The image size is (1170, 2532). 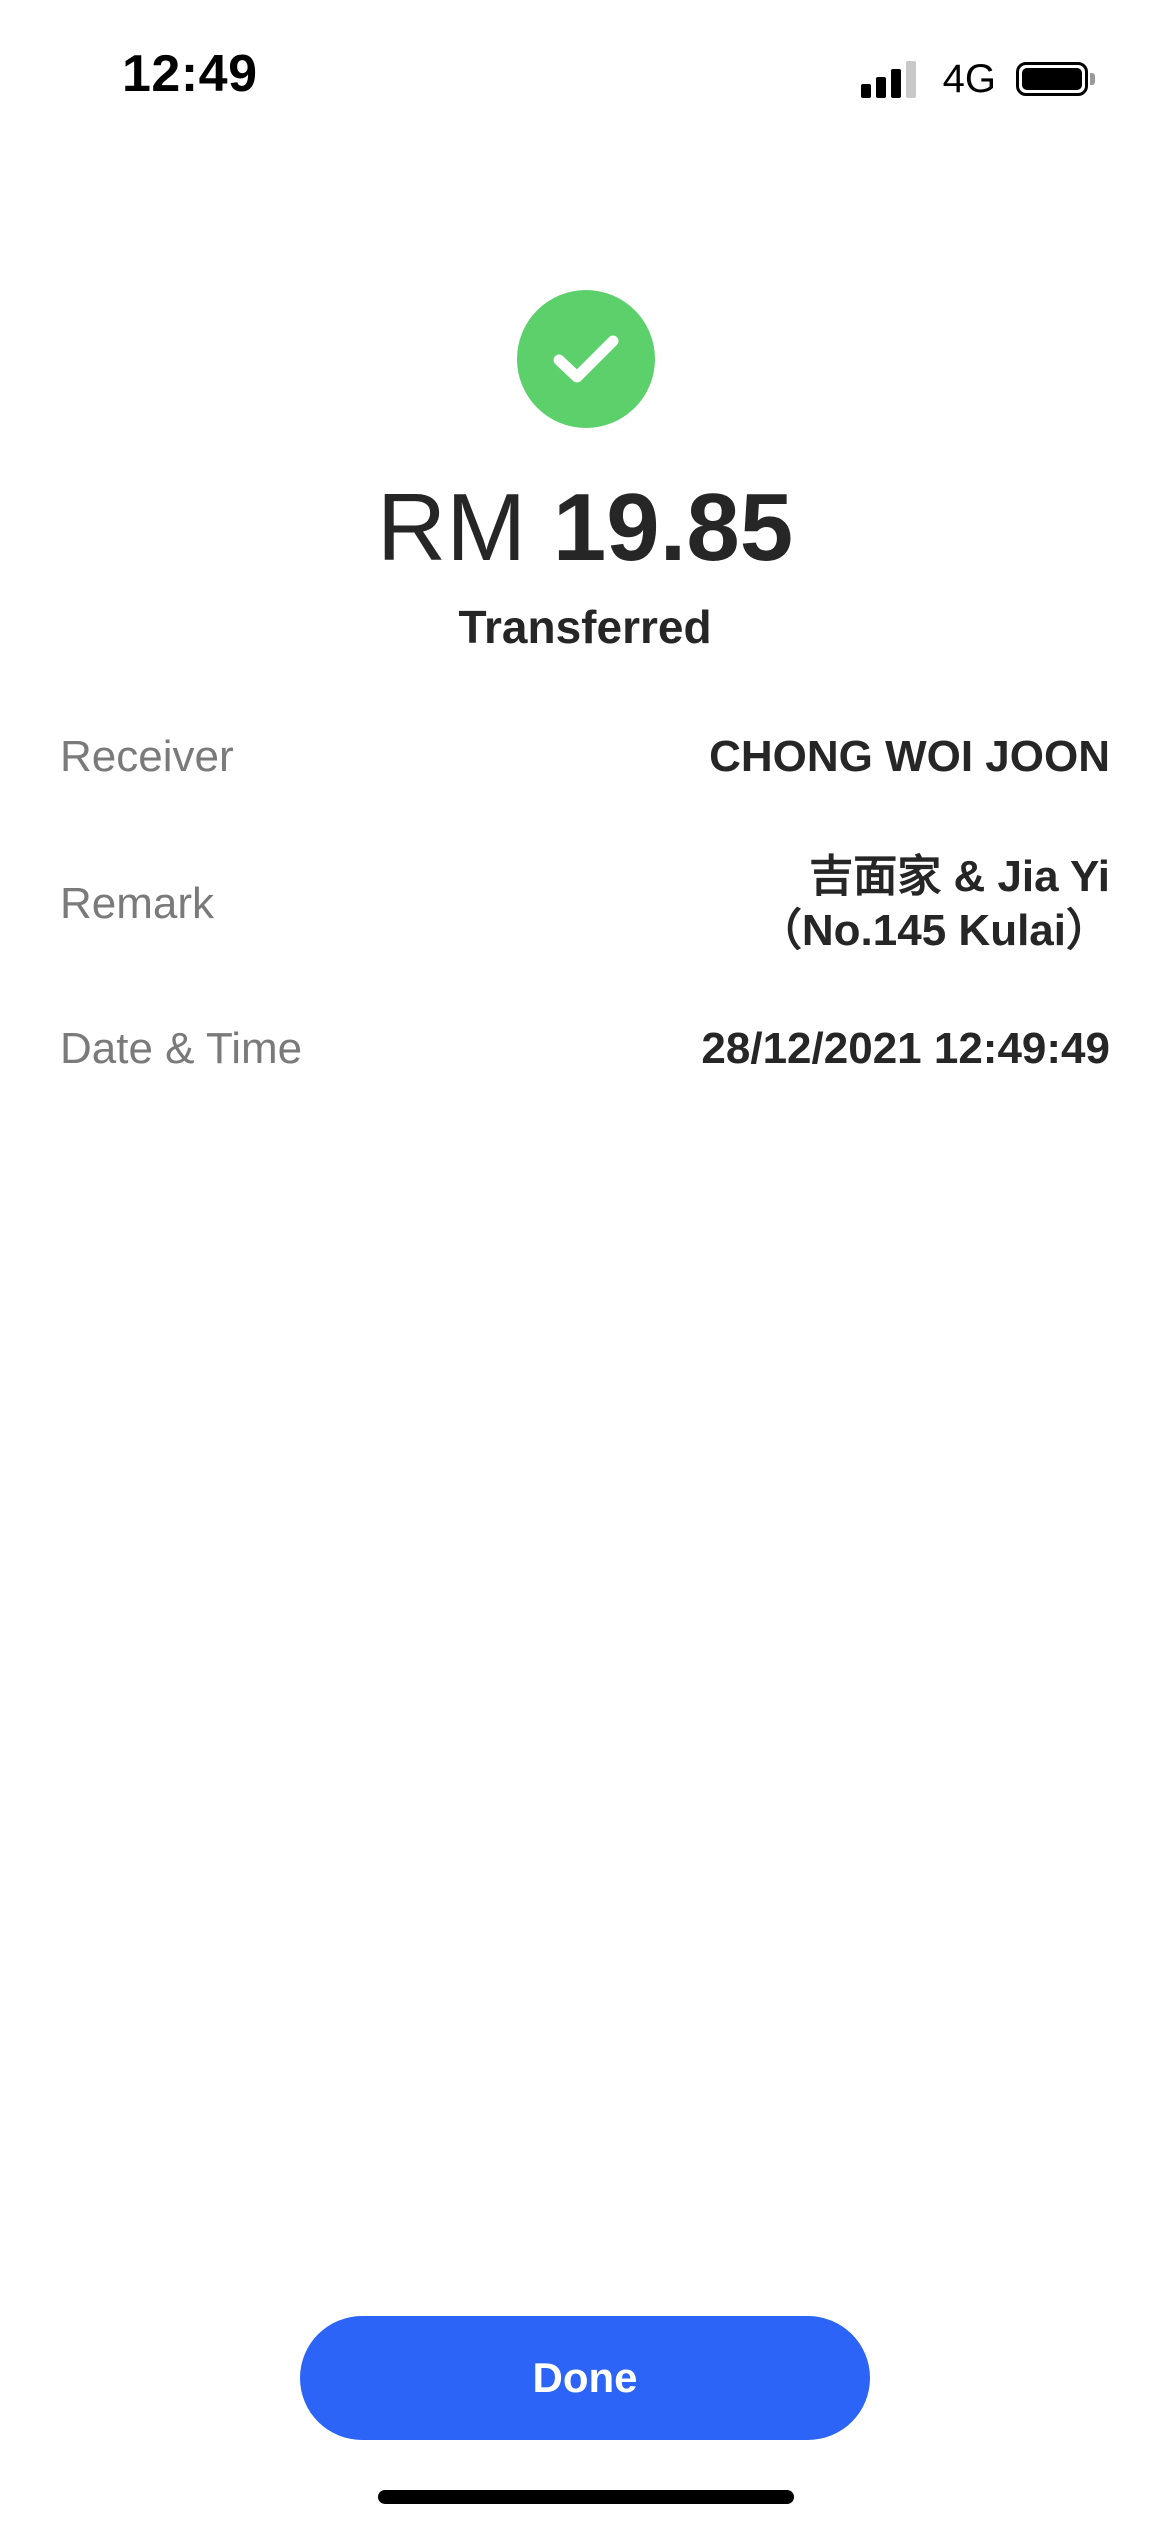 What do you see at coordinates (585, 627) in the screenshot?
I see `transfer-status: Transferred` at bounding box center [585, 627].